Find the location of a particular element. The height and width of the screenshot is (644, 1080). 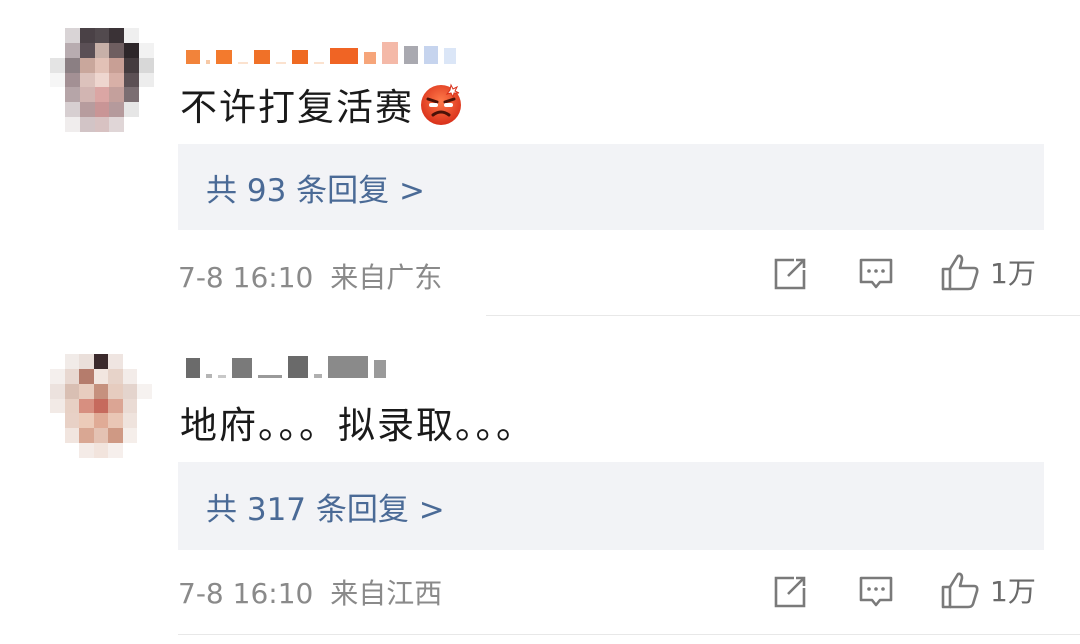

view-replies-button: 共 93 条回复 > is located at coordinates (611, 187).